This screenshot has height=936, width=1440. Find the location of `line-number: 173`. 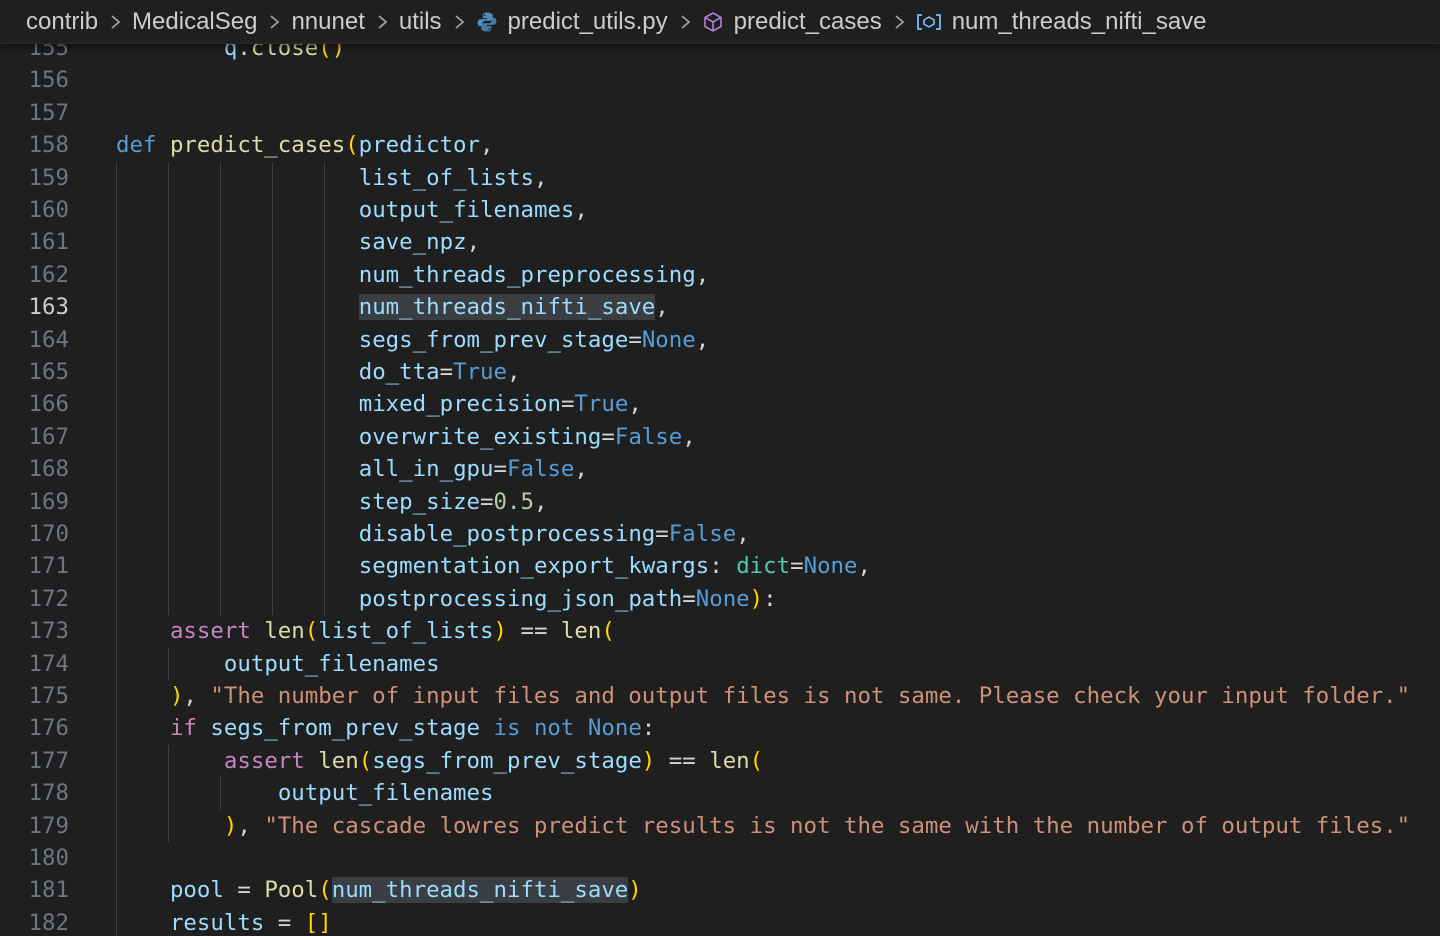

line-number: 173 is located at coordinates (48, 631).